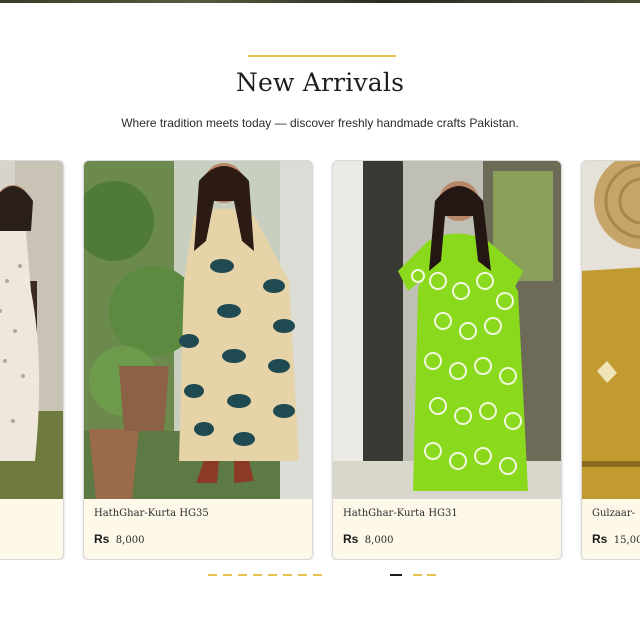 Image resolution: width=640 pixels, height=640 pixels. I want to click on product-card: Gulzaar- Rs 15,00, so click(610, 360).